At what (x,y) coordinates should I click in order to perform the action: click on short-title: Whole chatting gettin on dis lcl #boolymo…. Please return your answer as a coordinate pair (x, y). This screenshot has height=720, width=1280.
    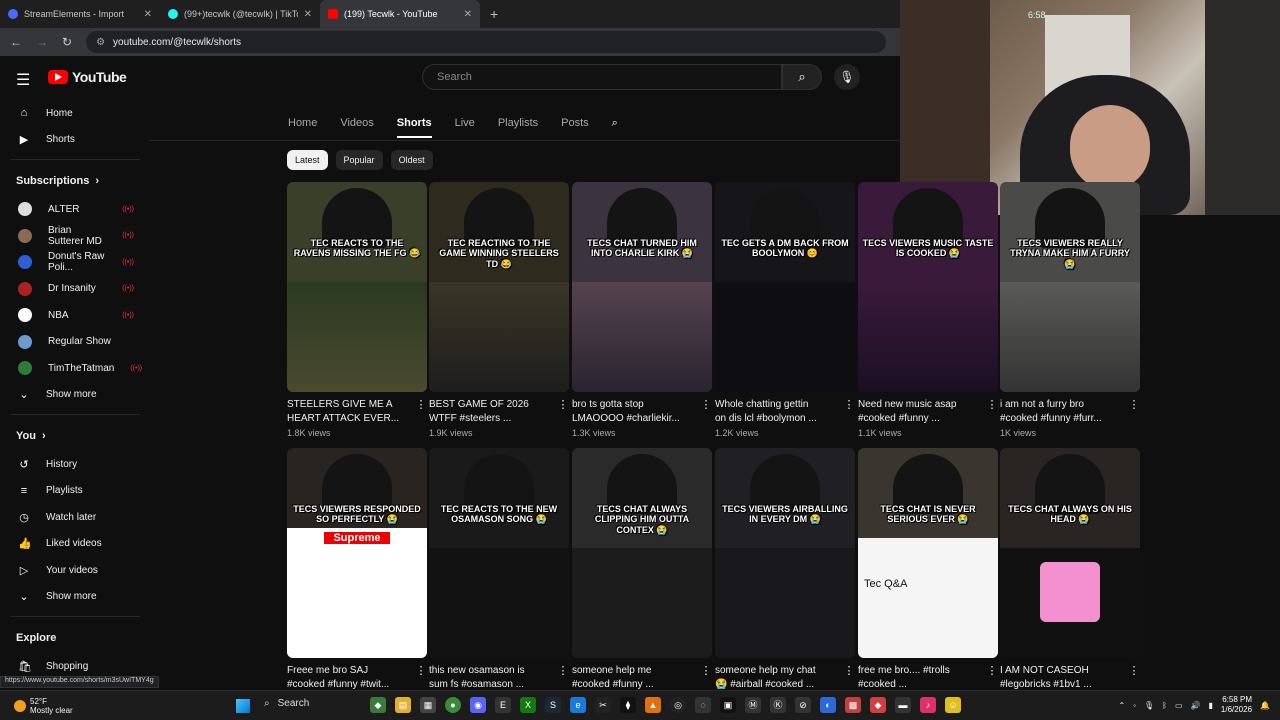
    Looking at the image, I should click on (779, 412).